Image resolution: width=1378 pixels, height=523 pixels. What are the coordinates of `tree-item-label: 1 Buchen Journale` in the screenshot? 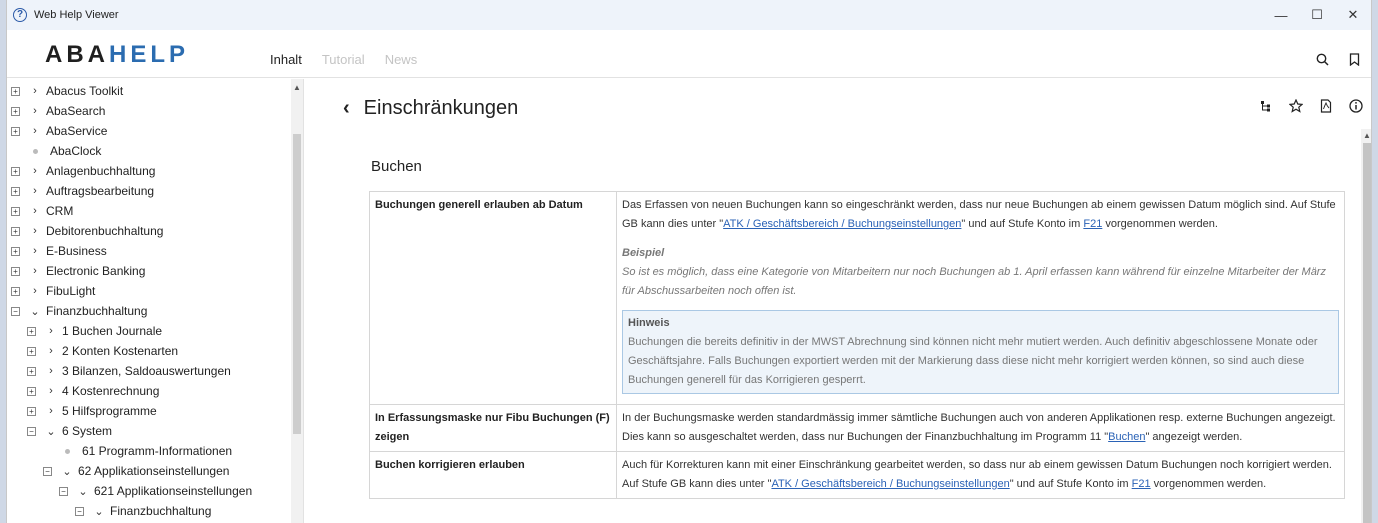 It's located at (112, 331).